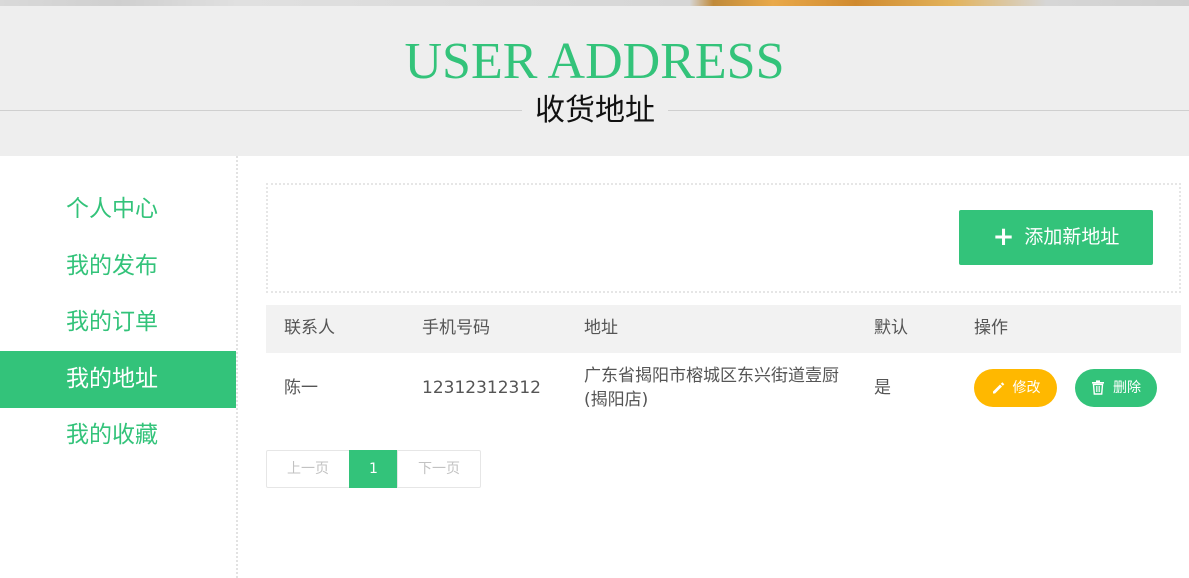  I want to click on add-address-button: + 添加新地址, so click(1056, 237).